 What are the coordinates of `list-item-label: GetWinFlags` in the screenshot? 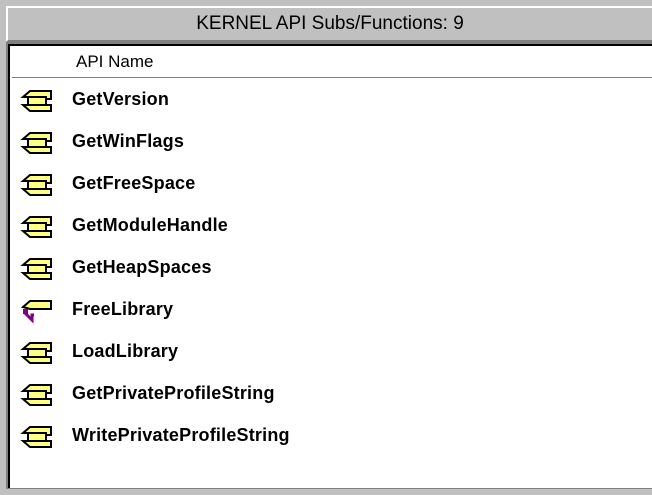 It's located at (128, 140).